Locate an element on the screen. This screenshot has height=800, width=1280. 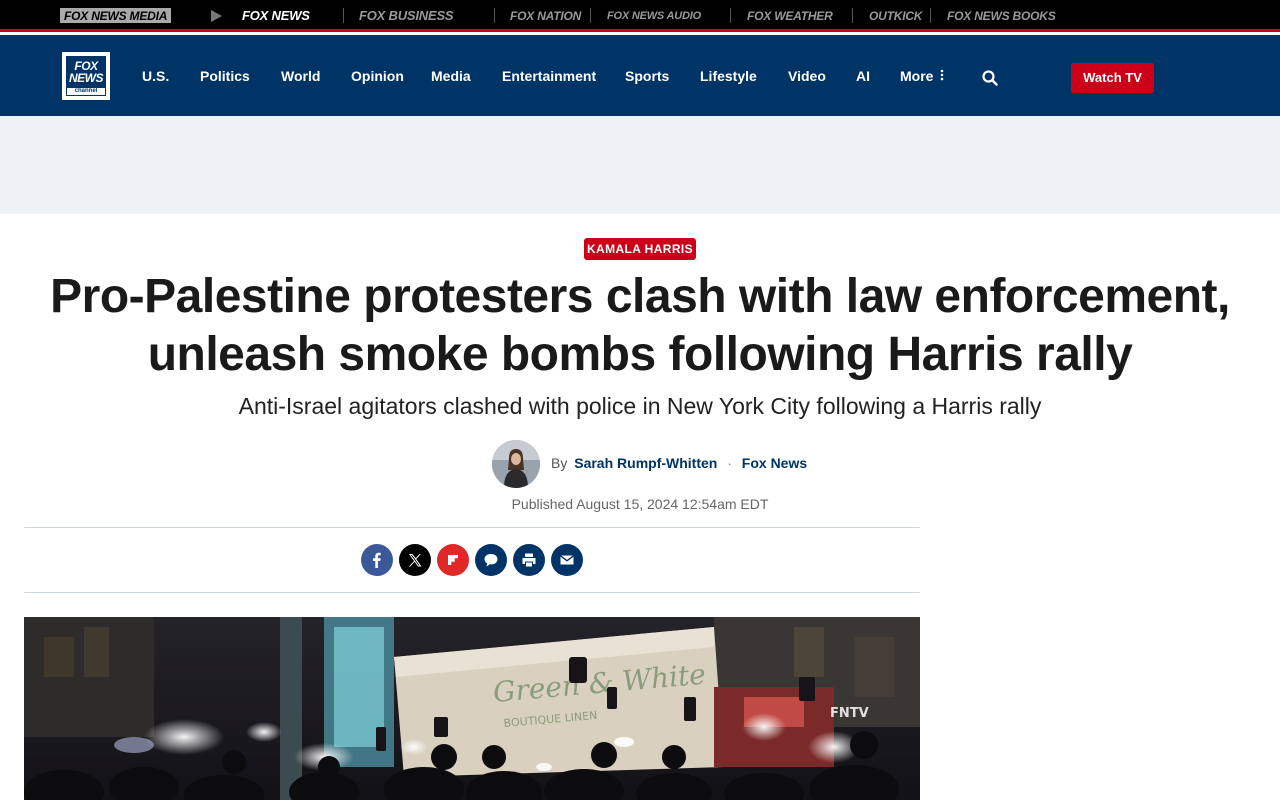
nav-more: More is located at coordinates (922, 76).